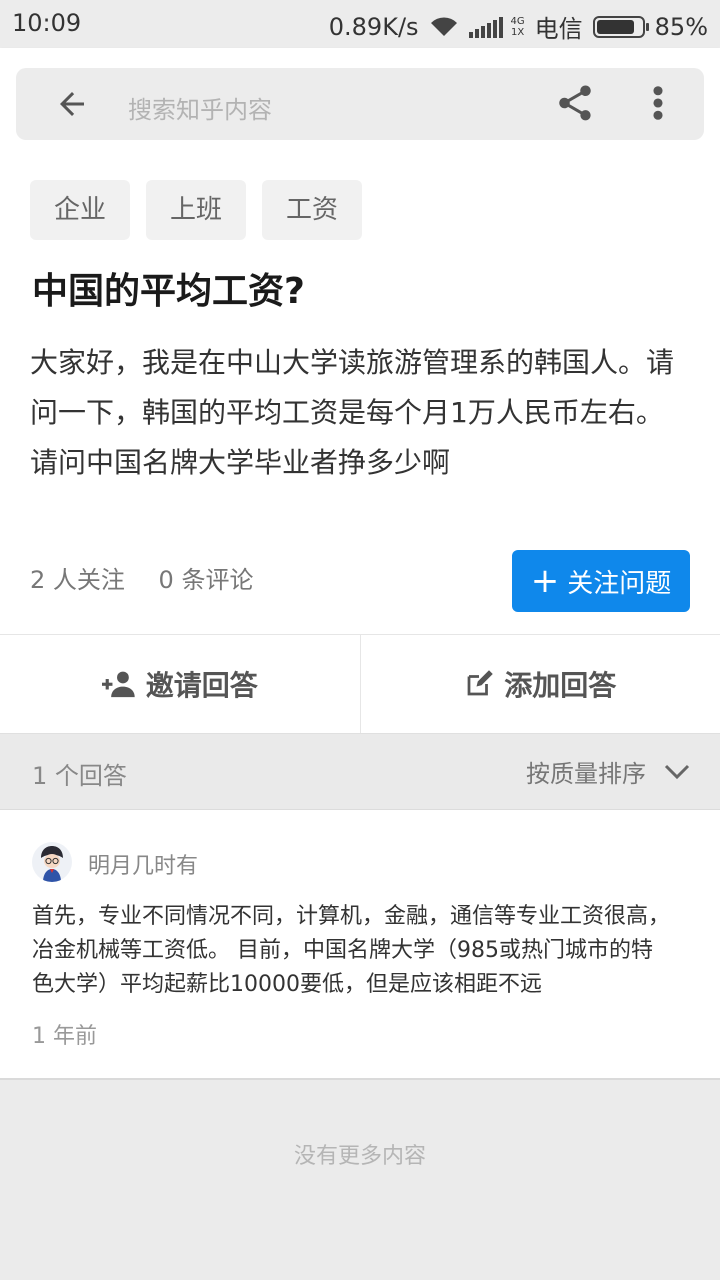 This screenshot has height=1280, width=720. I want to click on chevron-down-icon, so click(677, 771).